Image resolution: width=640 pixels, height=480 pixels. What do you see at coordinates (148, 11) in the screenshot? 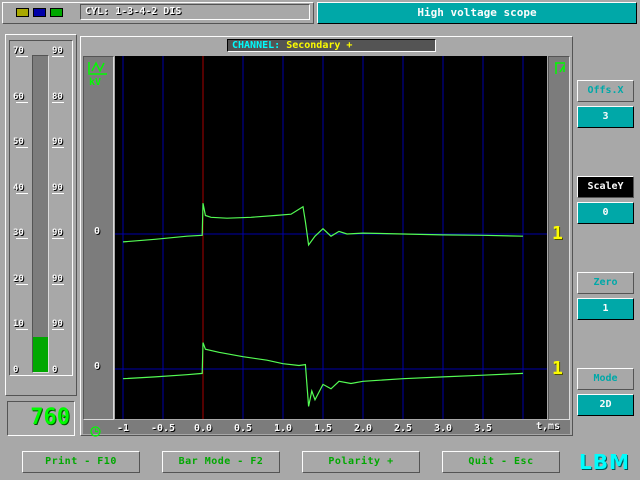
I see `cylinder-order: 1-3-4-2 DIS` at bounding box center [148, 11].